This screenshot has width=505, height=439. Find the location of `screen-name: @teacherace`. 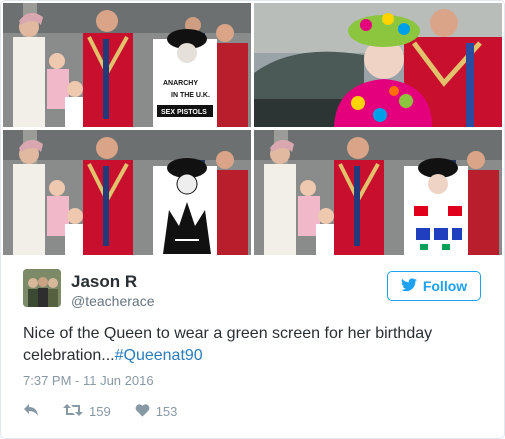

screen-name: @teacherace is located at coordinates (112, 301).